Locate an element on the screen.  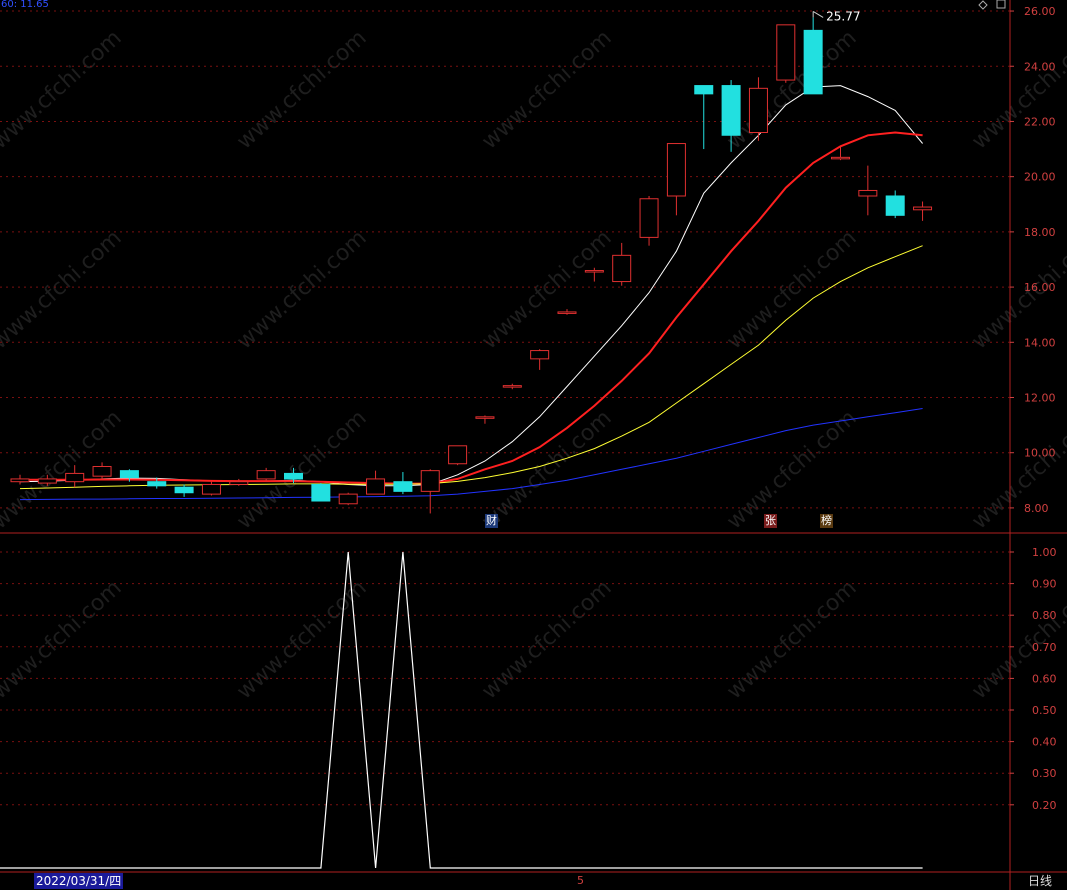
price-tick-label: 24.00 is located at coordinates (1040, 66).